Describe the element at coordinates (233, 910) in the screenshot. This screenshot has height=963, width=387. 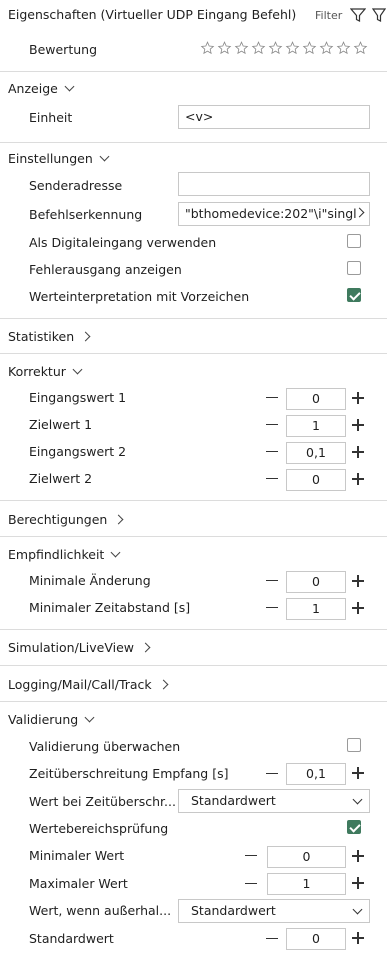
I see `ausserhalb-value: Standardwert` at that location.